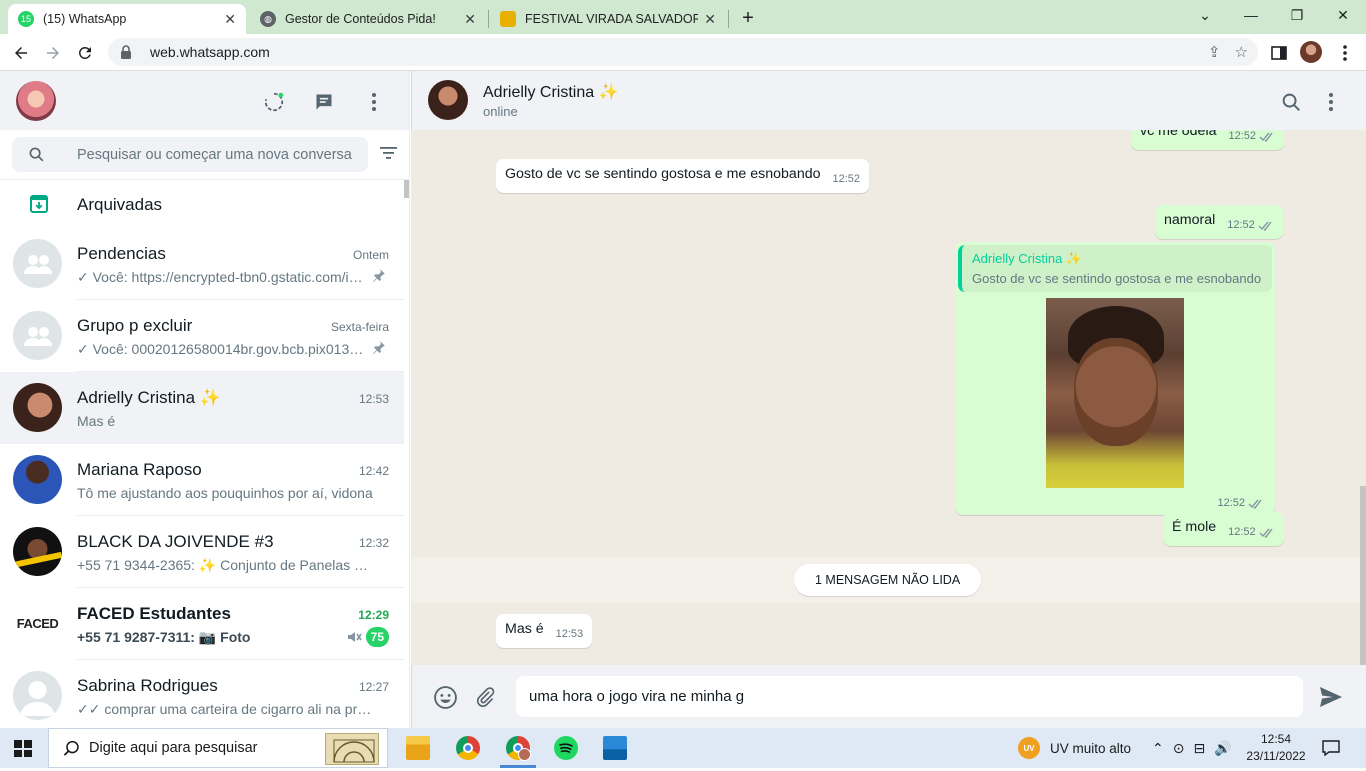 This screenshot has height=771, width=1366. I want to click on archived-chats-row: Arquivadas, so click(202, 204).